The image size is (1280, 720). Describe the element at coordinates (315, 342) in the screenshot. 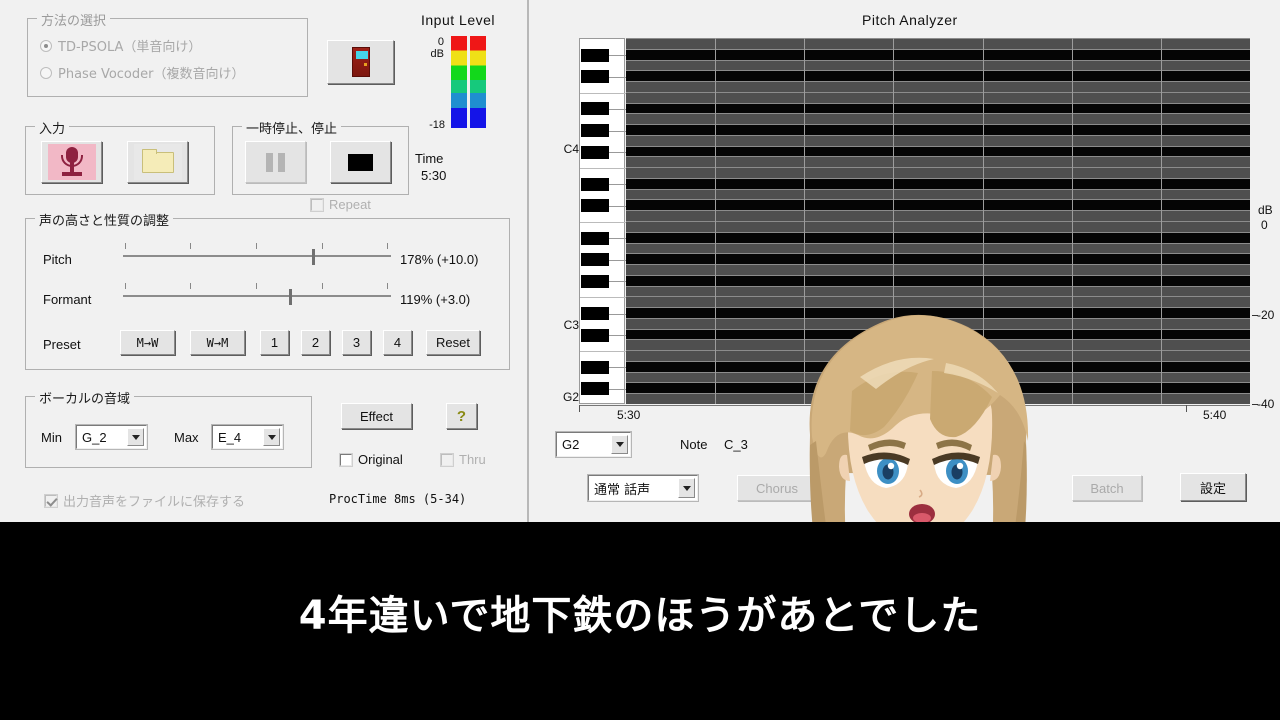

I see `preset-button-2: 2` at that location.